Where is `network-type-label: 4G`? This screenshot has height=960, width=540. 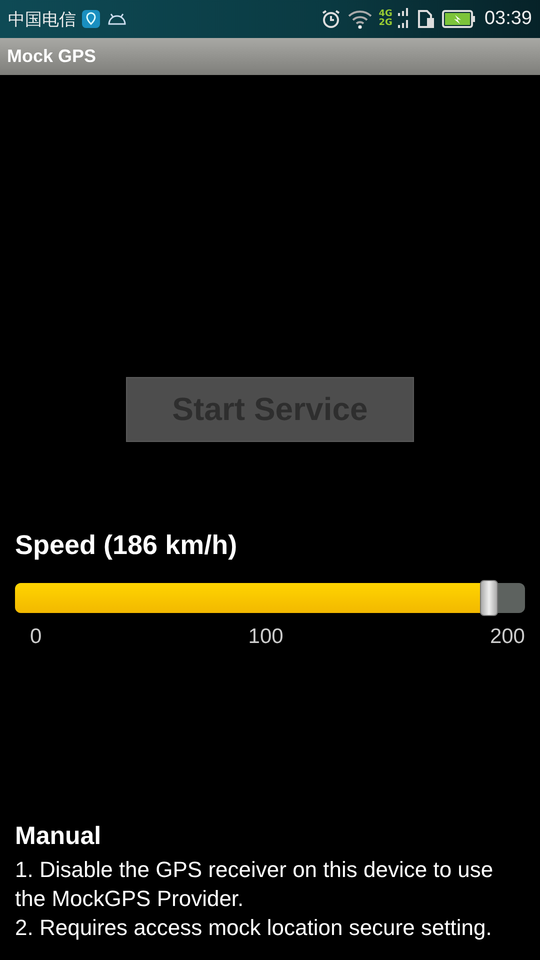
network-type-label: 4G is located at coordinates (385, 14).